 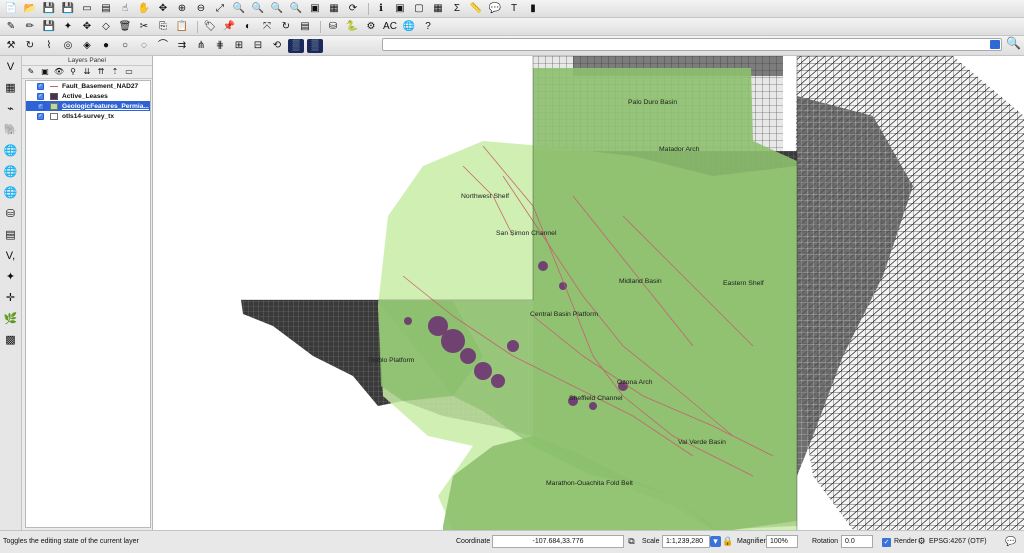 I want to click on toggle-extents-icon: ⧉, so click(x=631, y=541).